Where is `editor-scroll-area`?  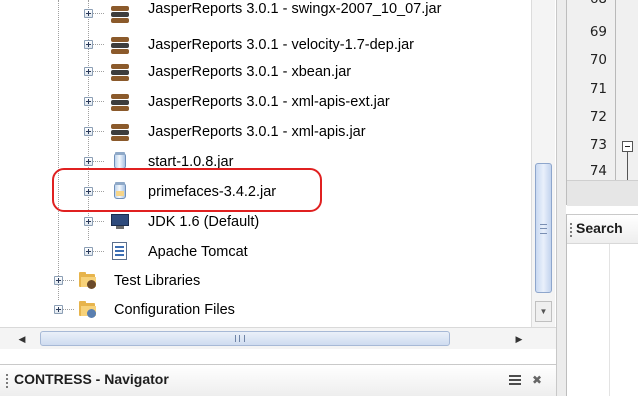 editor-scroll-area is located at coordinates (602, 193).